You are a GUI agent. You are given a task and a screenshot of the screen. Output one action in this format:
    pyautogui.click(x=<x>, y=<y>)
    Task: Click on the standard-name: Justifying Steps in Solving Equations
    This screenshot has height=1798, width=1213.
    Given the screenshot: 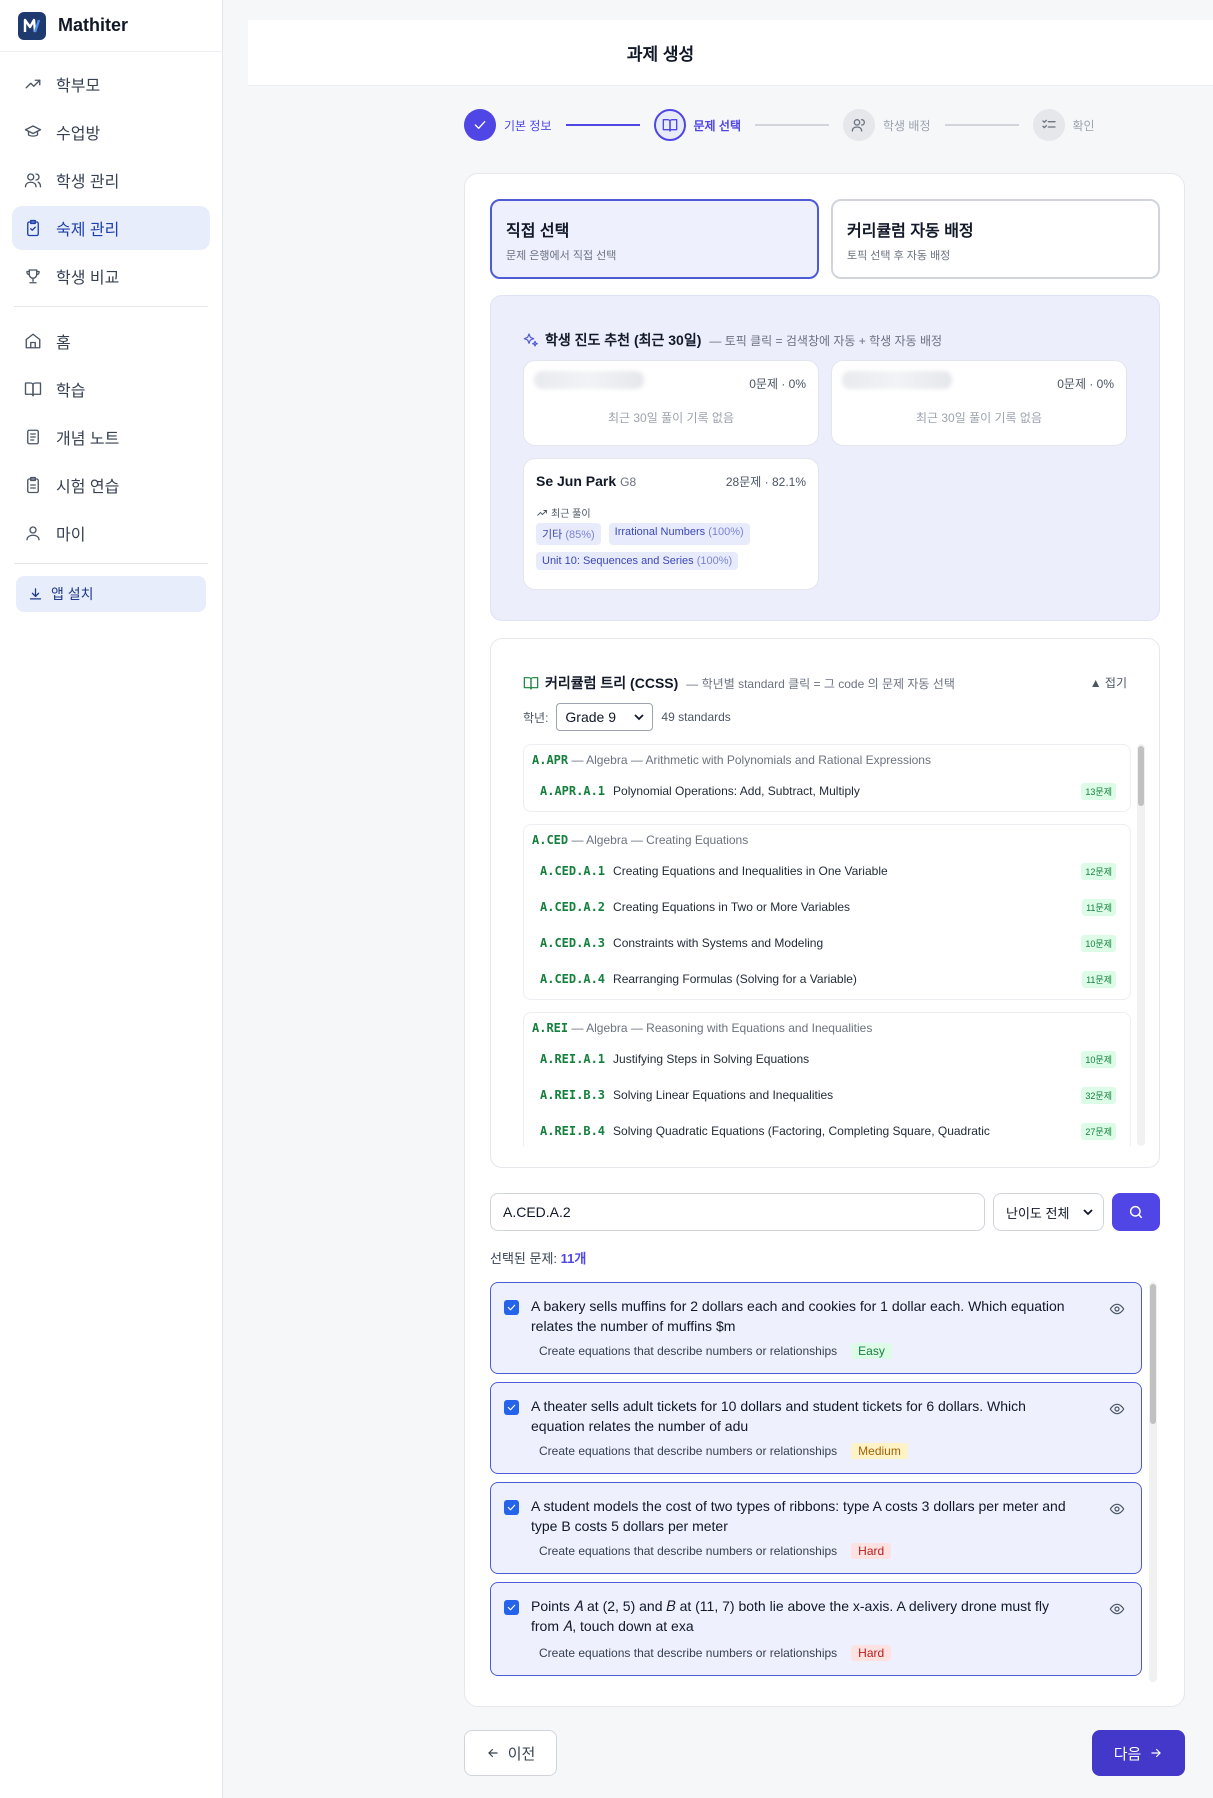 What is the action you would take?
    pyautogui.click(x=711, y=1059)
    